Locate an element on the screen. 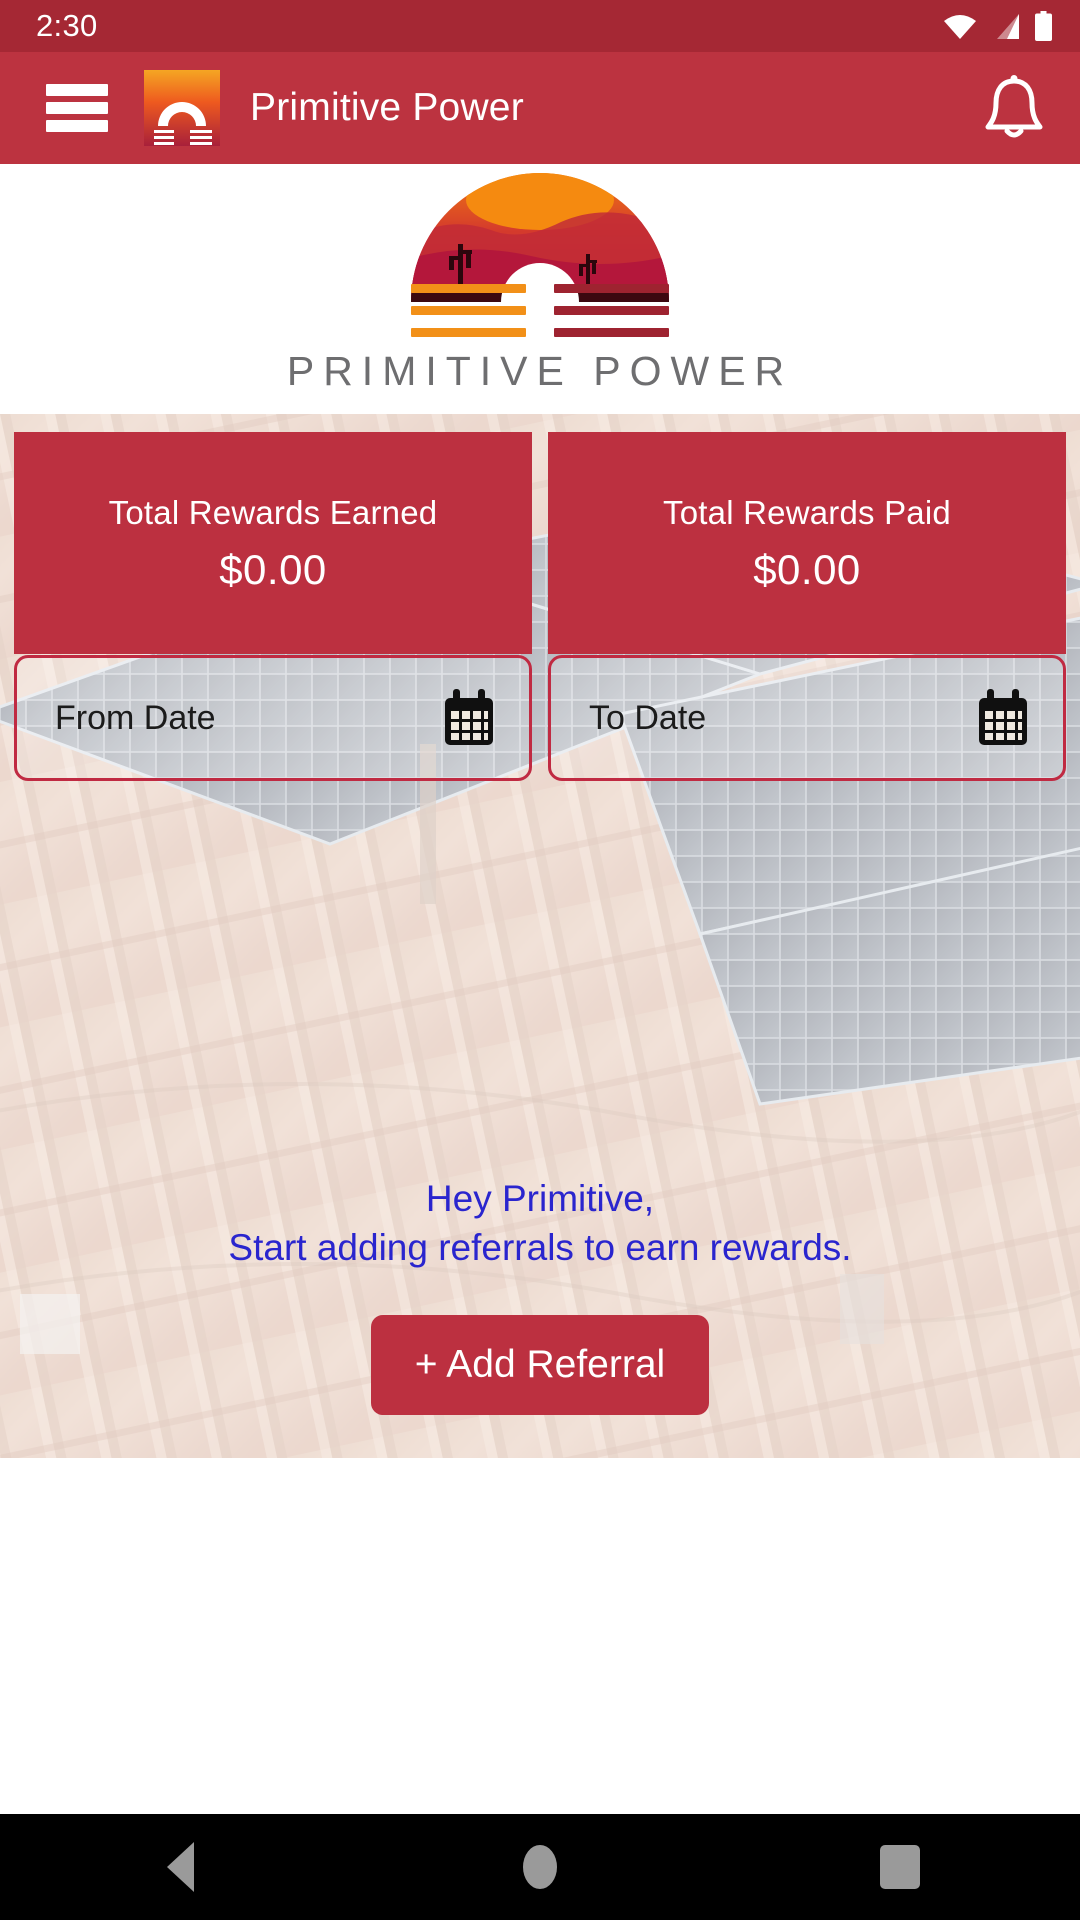 The image size is (1080, 1920). brand-wordmark: PRIMITIVE POWER is located at coordinates (540, 371).